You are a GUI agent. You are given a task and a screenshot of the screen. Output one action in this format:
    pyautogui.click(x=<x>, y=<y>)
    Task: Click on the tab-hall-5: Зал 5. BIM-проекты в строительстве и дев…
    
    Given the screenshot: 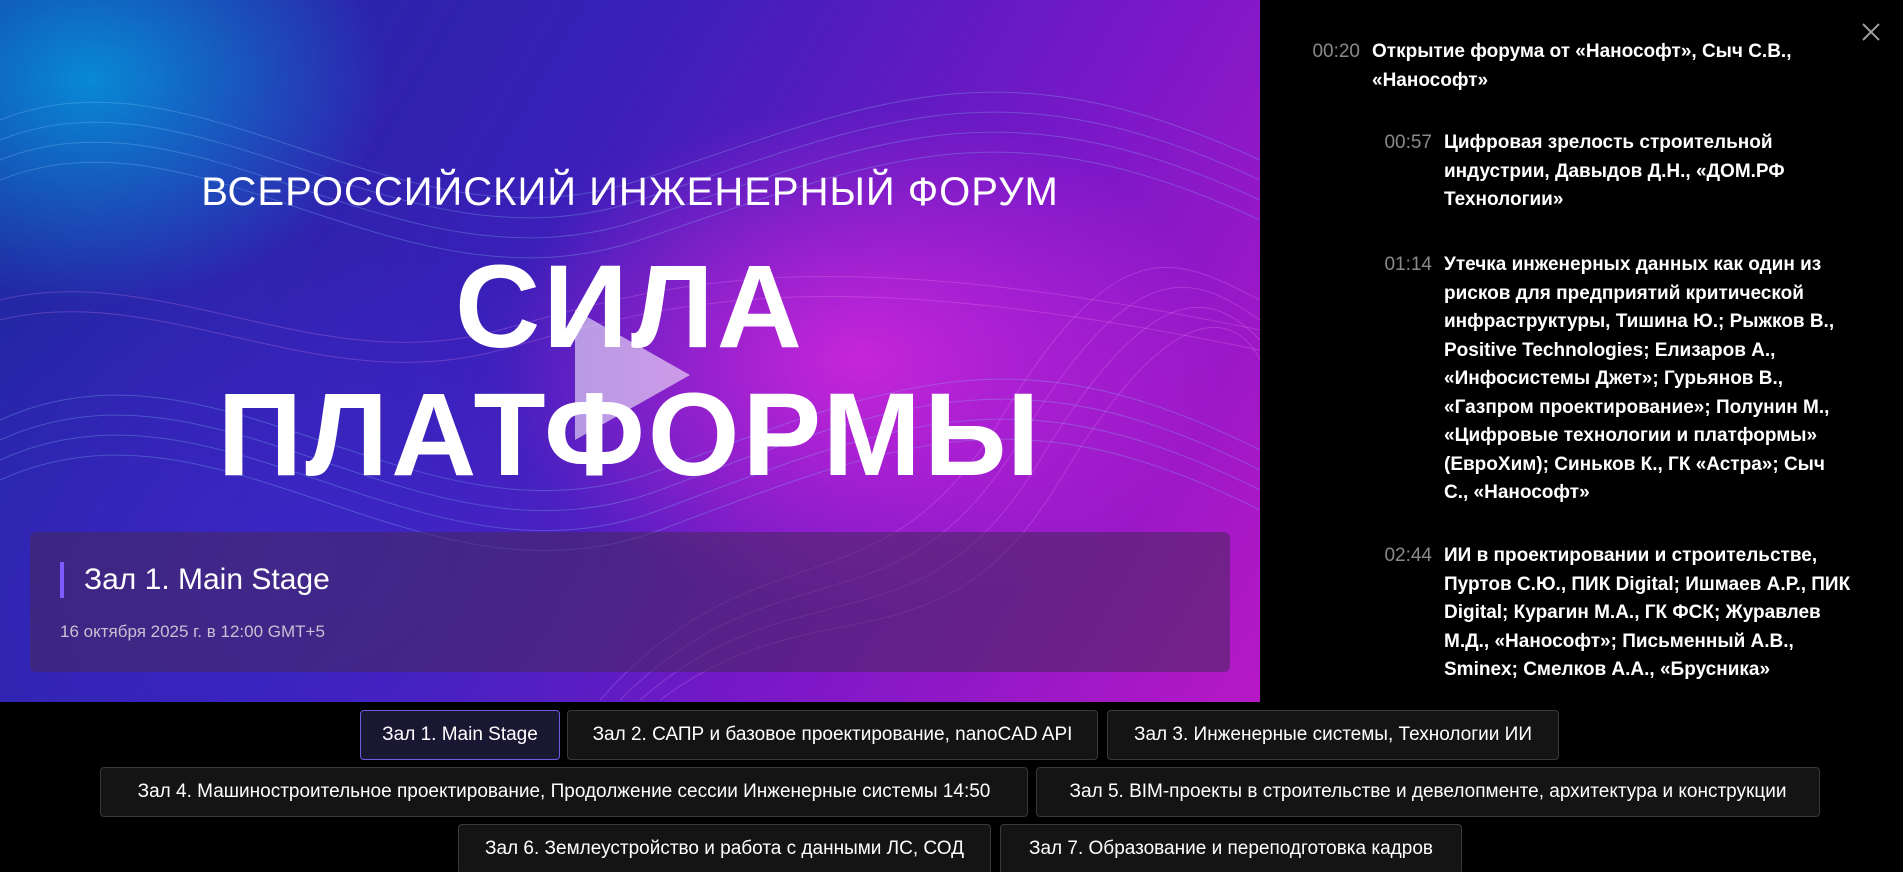 What is the action you would take?
    pyautogui.click(x=1428, y=792)
    